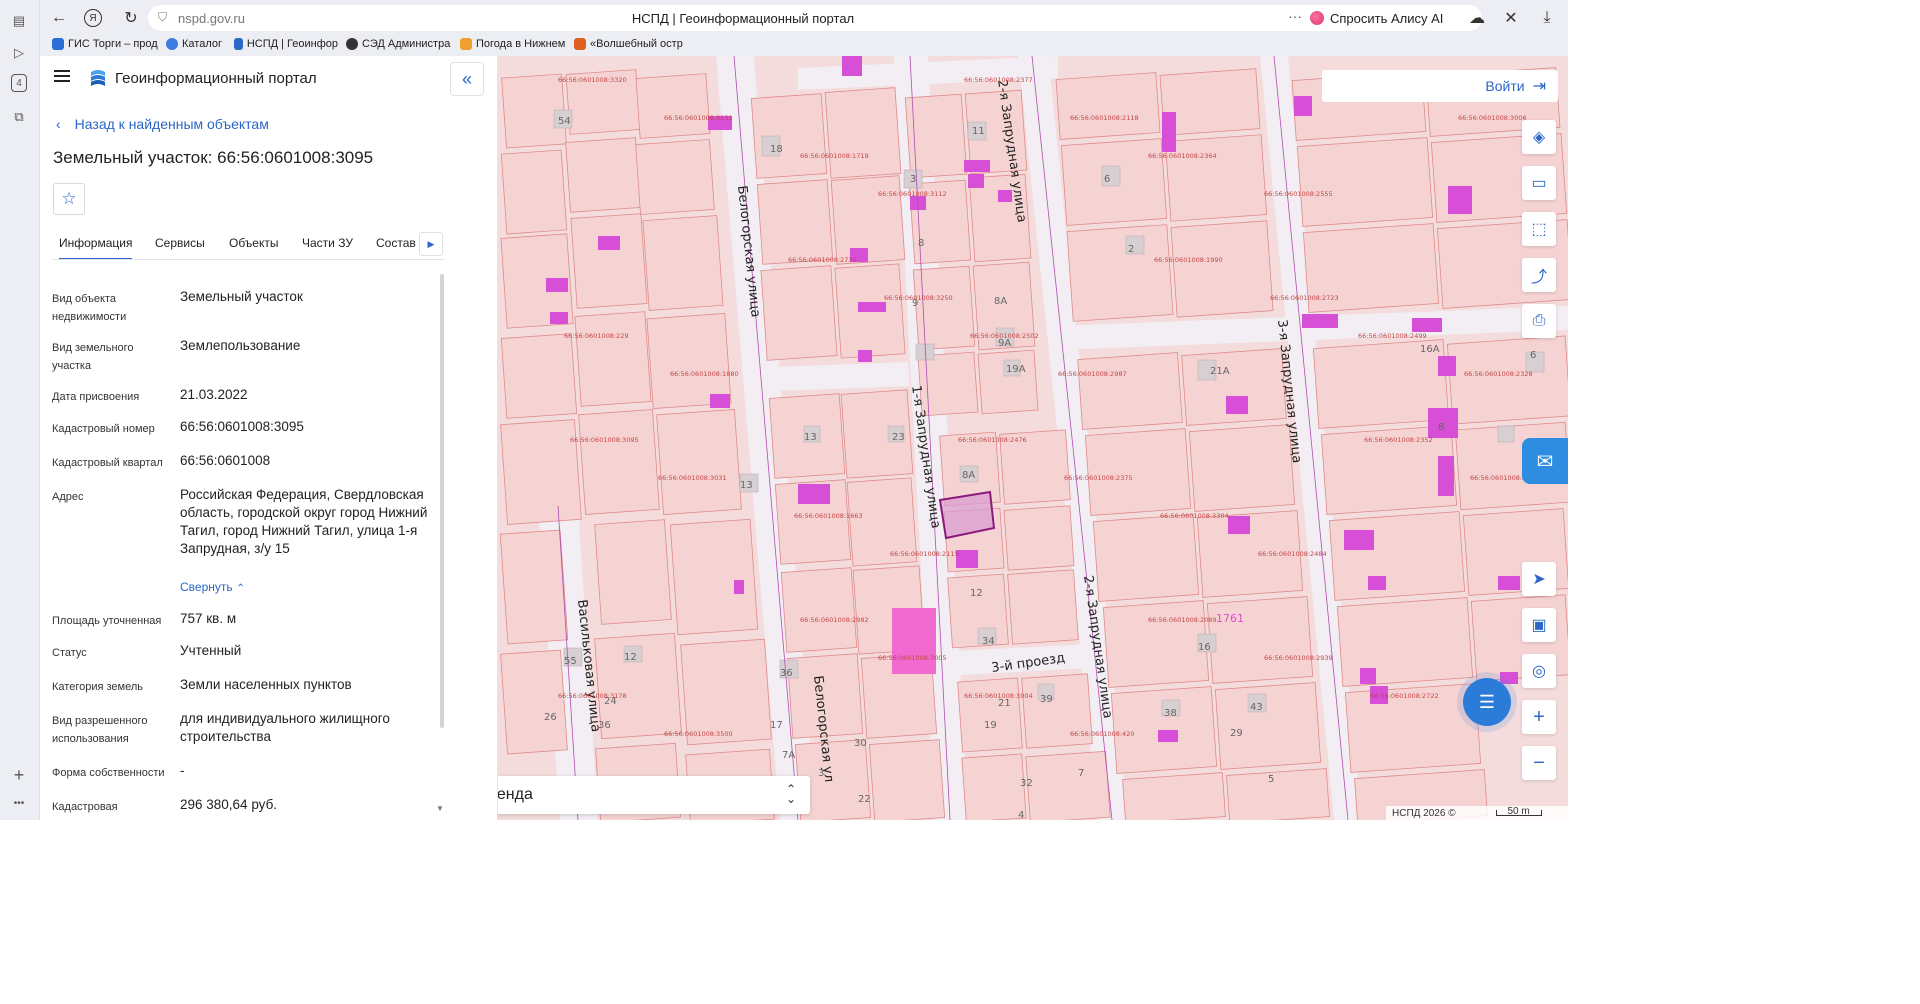  What do you see at coordinates (634, 795) in the screenshot?
I see `legend-panel: Легенда ⌃ ⌄` at bounding box center [634, 795].